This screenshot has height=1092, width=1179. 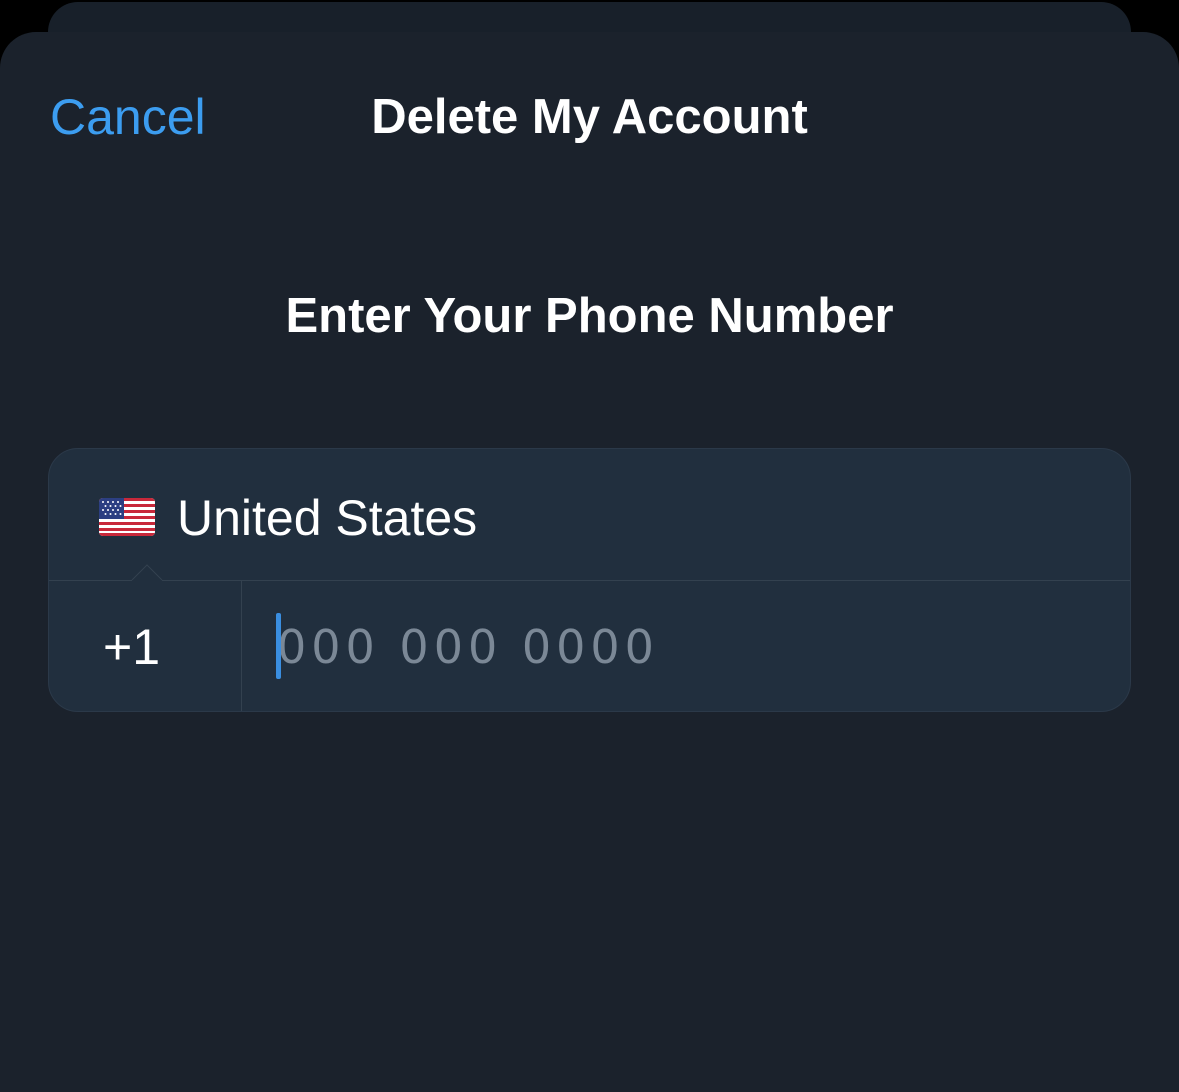 I want to click on us-flag-icon, so click(x=127, y=517).